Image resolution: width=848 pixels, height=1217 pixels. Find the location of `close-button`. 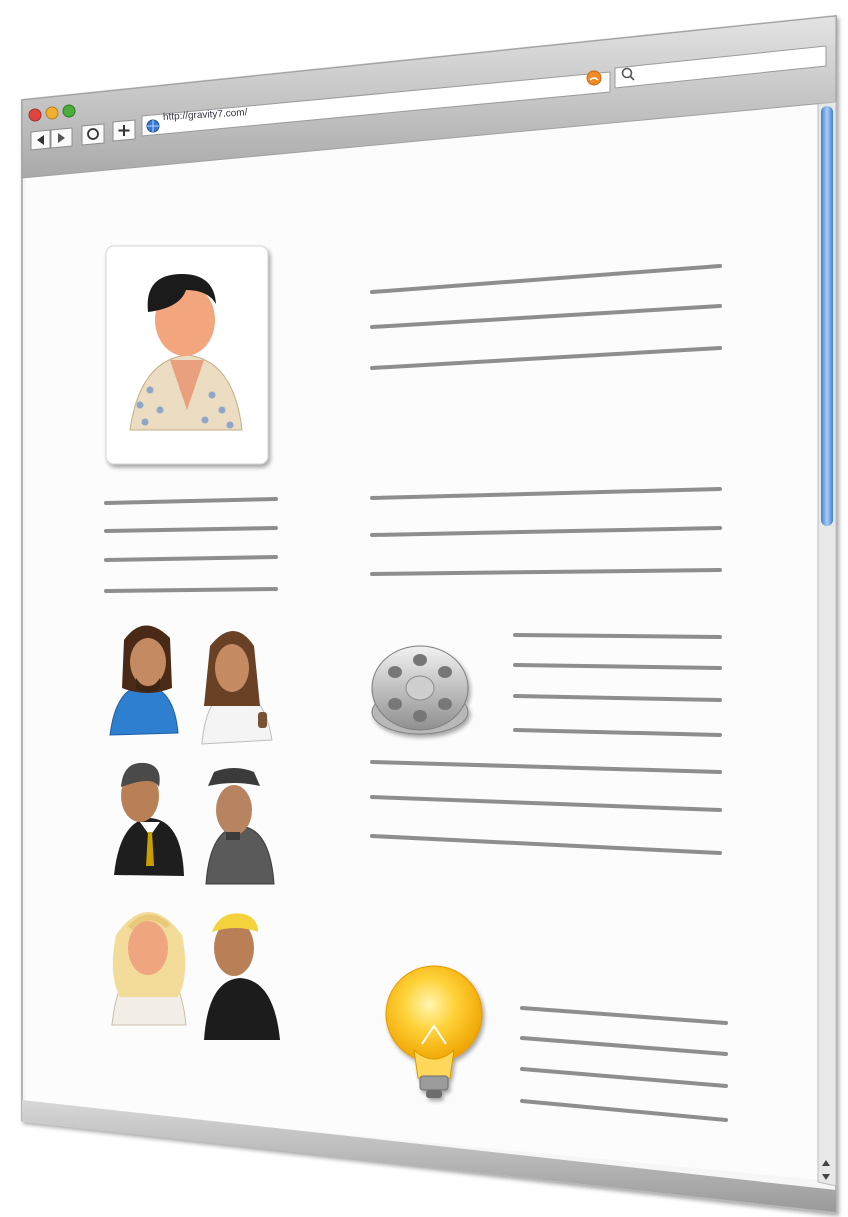

close-button is located at coordinates (35, 115).